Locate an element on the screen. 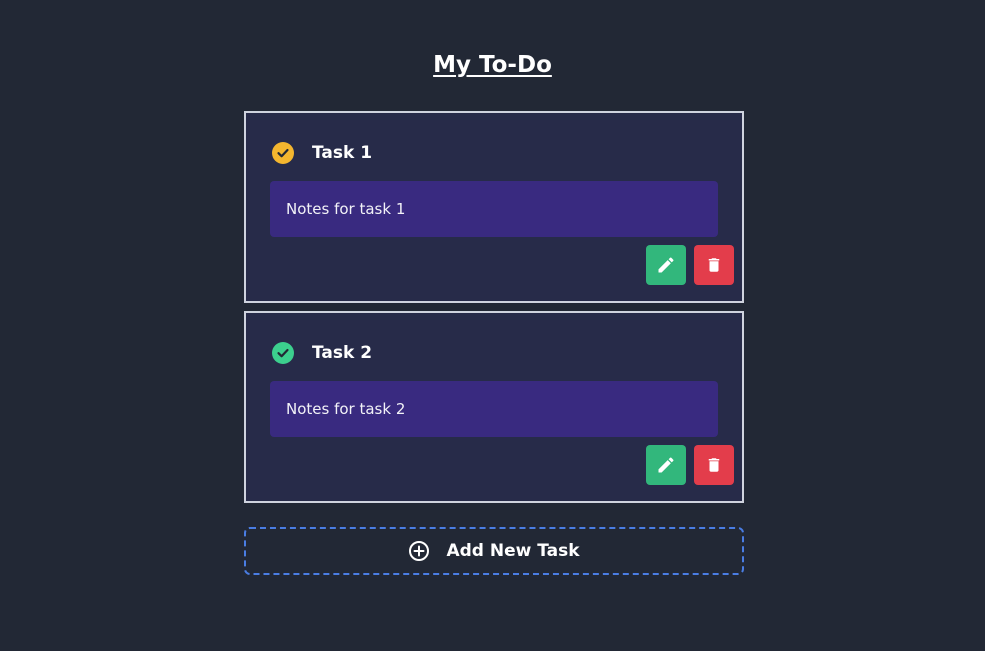  plus-circle-icon is located at coordinates (419, 551).